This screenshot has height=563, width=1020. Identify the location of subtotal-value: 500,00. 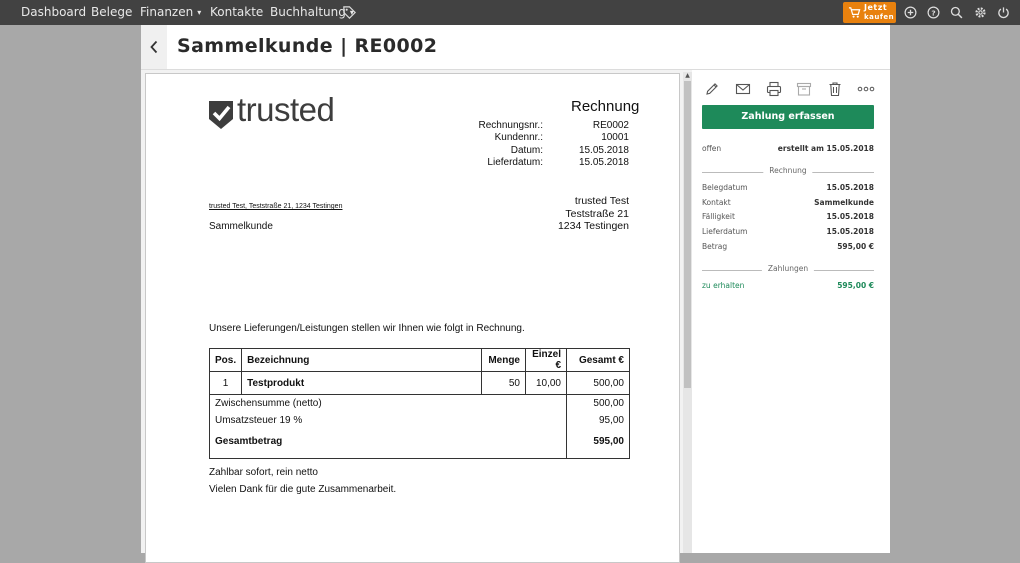
(608, 403).